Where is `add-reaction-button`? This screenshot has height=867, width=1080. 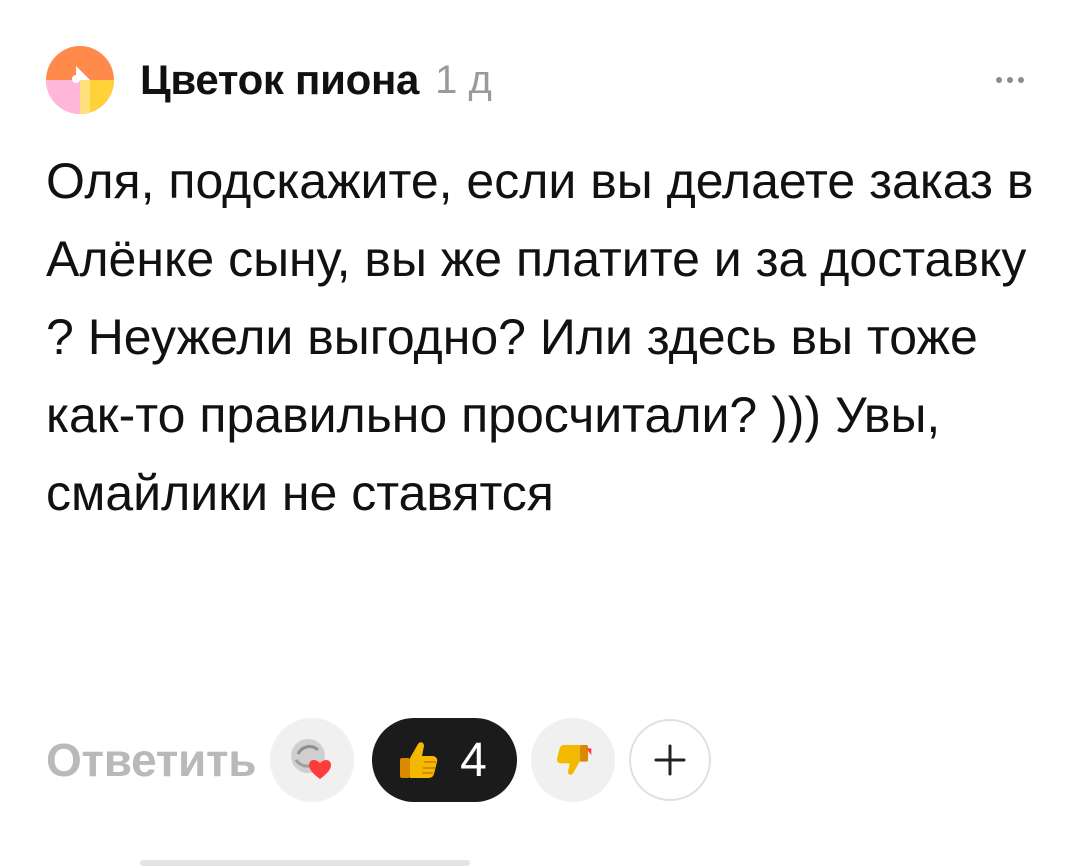
add-reaction-button is located at coordinates (669, 760).